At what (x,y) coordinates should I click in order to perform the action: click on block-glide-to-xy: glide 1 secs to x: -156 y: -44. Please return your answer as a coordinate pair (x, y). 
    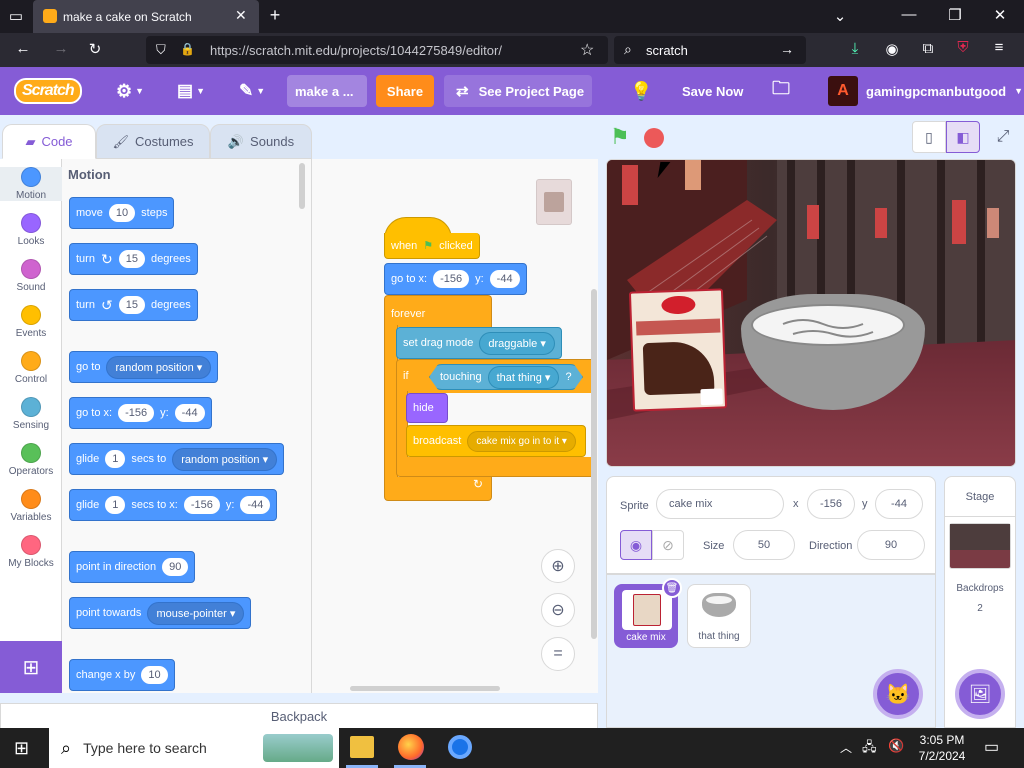
    Looking at the image, I should click on (173, 505).